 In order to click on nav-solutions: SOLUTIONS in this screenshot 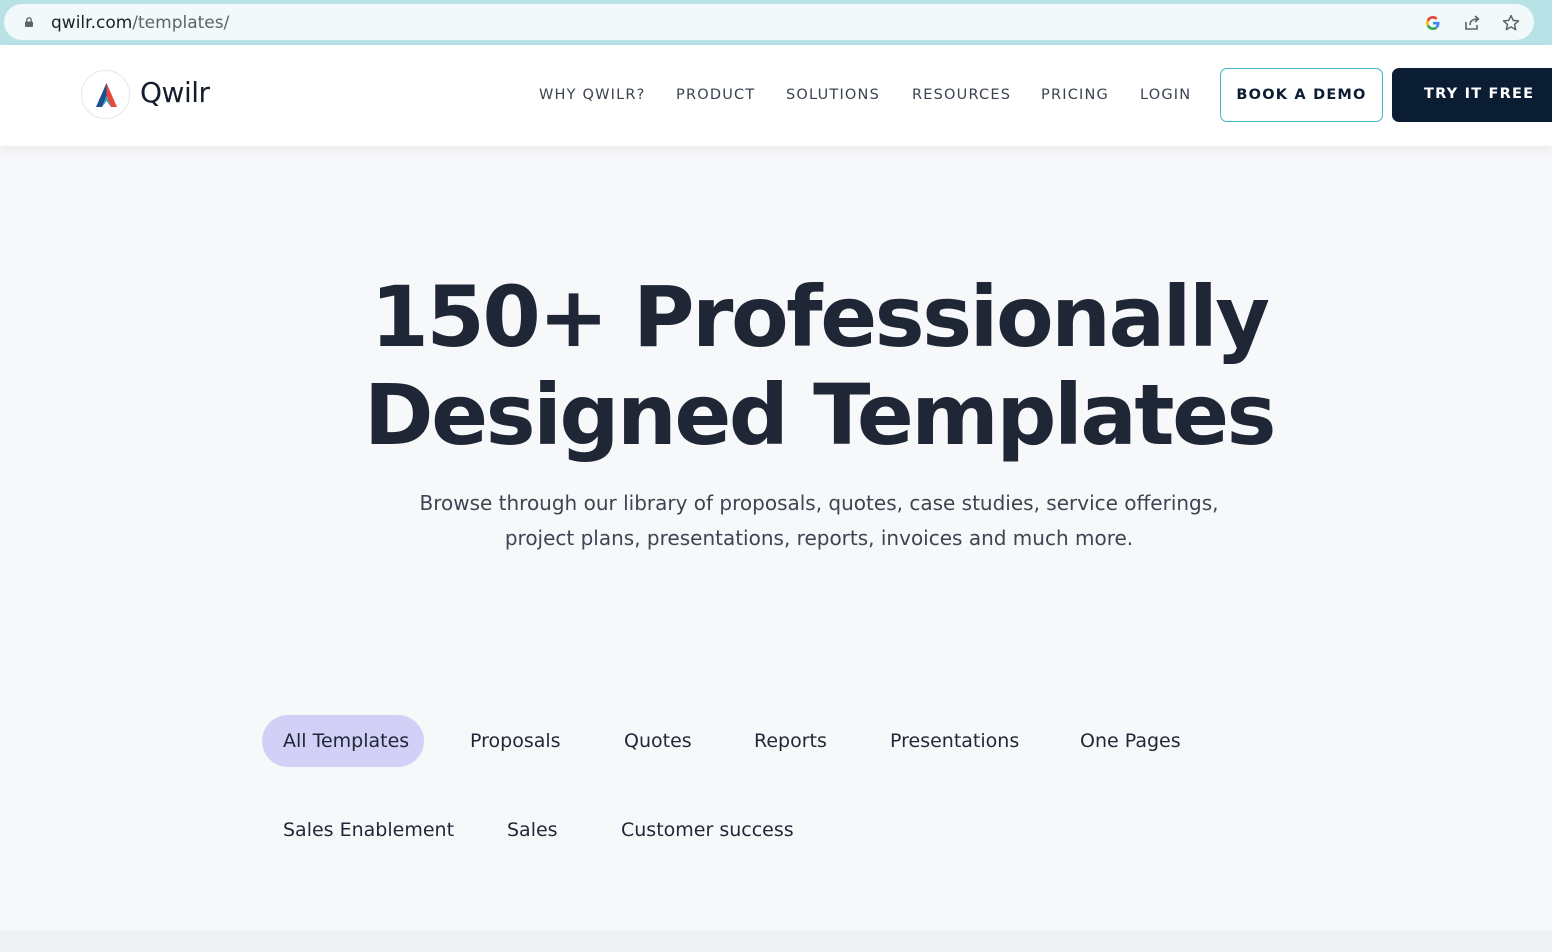, I will do `click(833, 95)`.